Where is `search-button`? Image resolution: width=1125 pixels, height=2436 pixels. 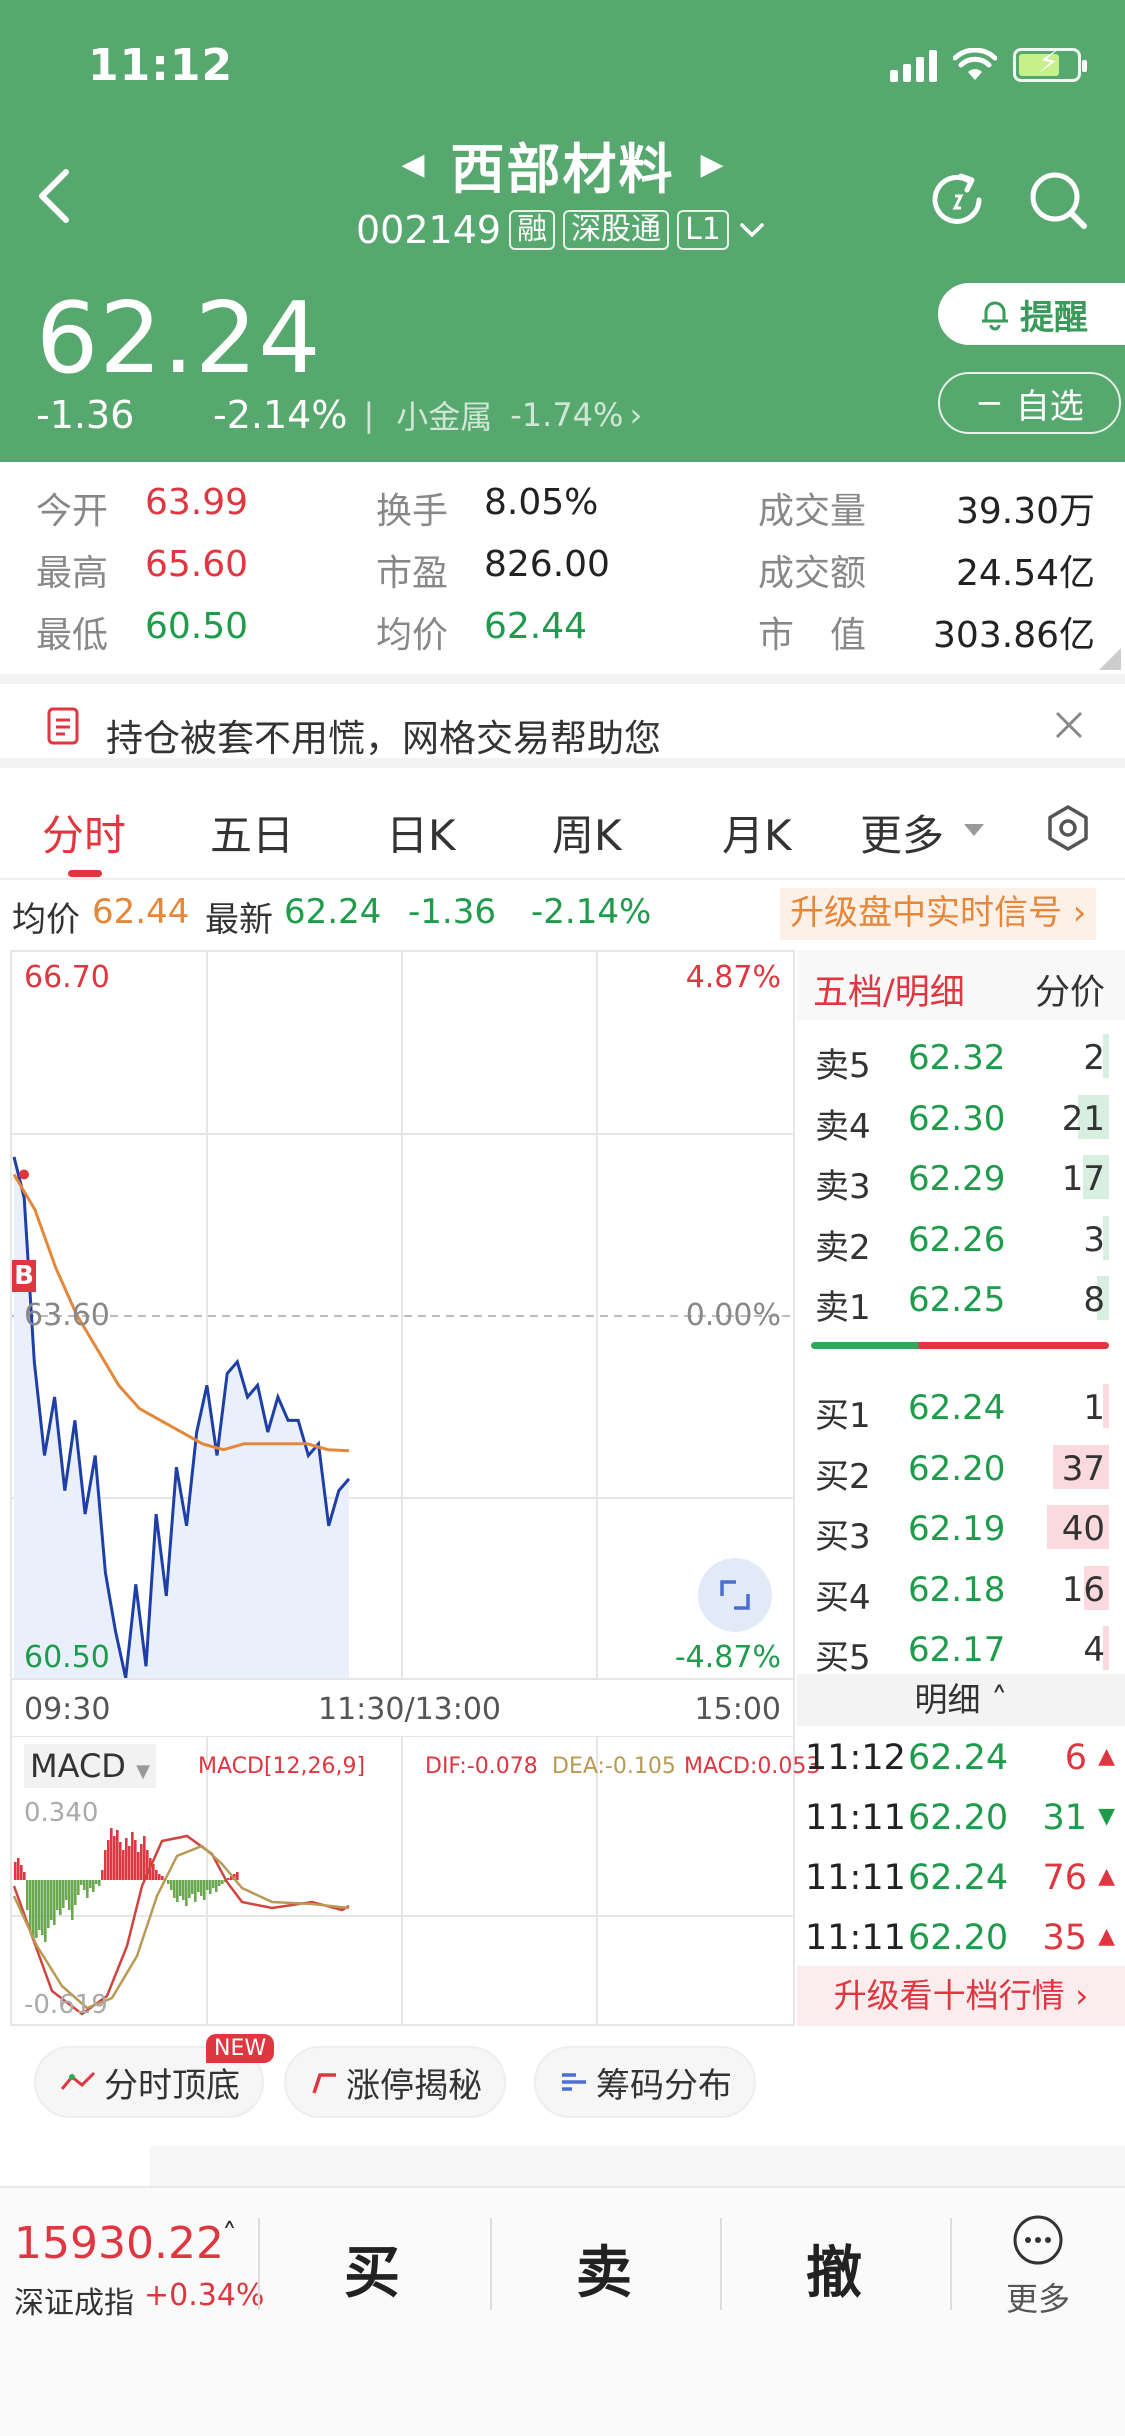
search-button is located at coordinates (1058, 200).